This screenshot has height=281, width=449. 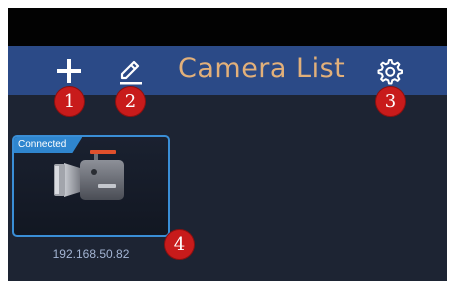 I want to click on callout-badge-4: 4, so click(x=179, y=244).